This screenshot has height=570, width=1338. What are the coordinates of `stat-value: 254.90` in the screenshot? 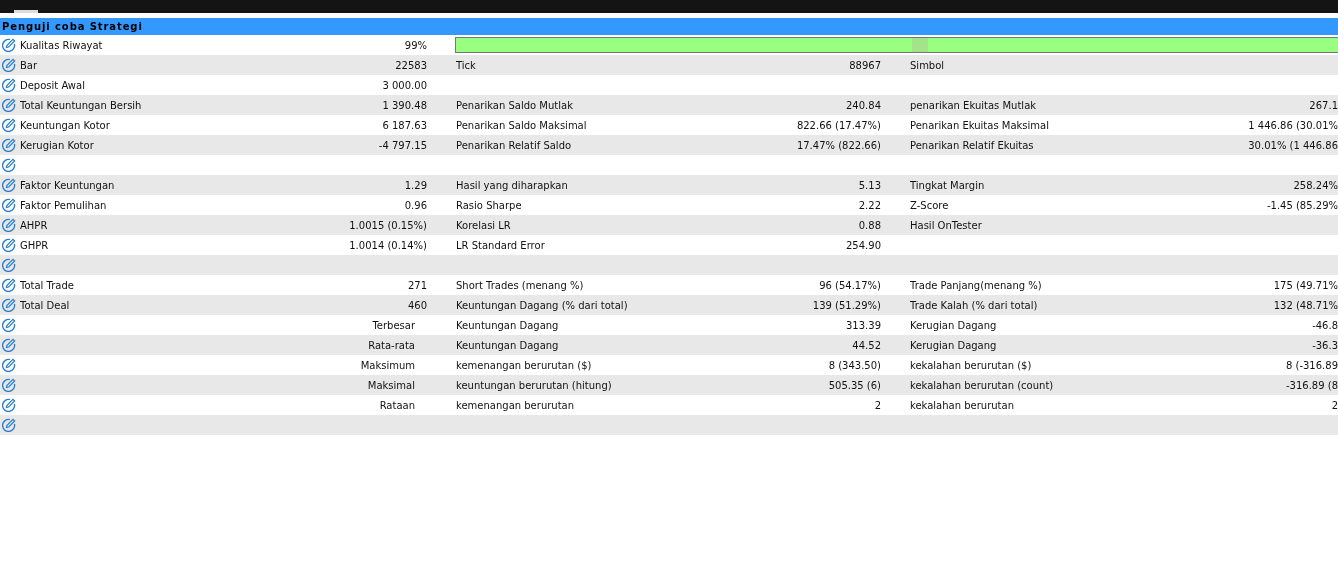 It's located at (863, 245).